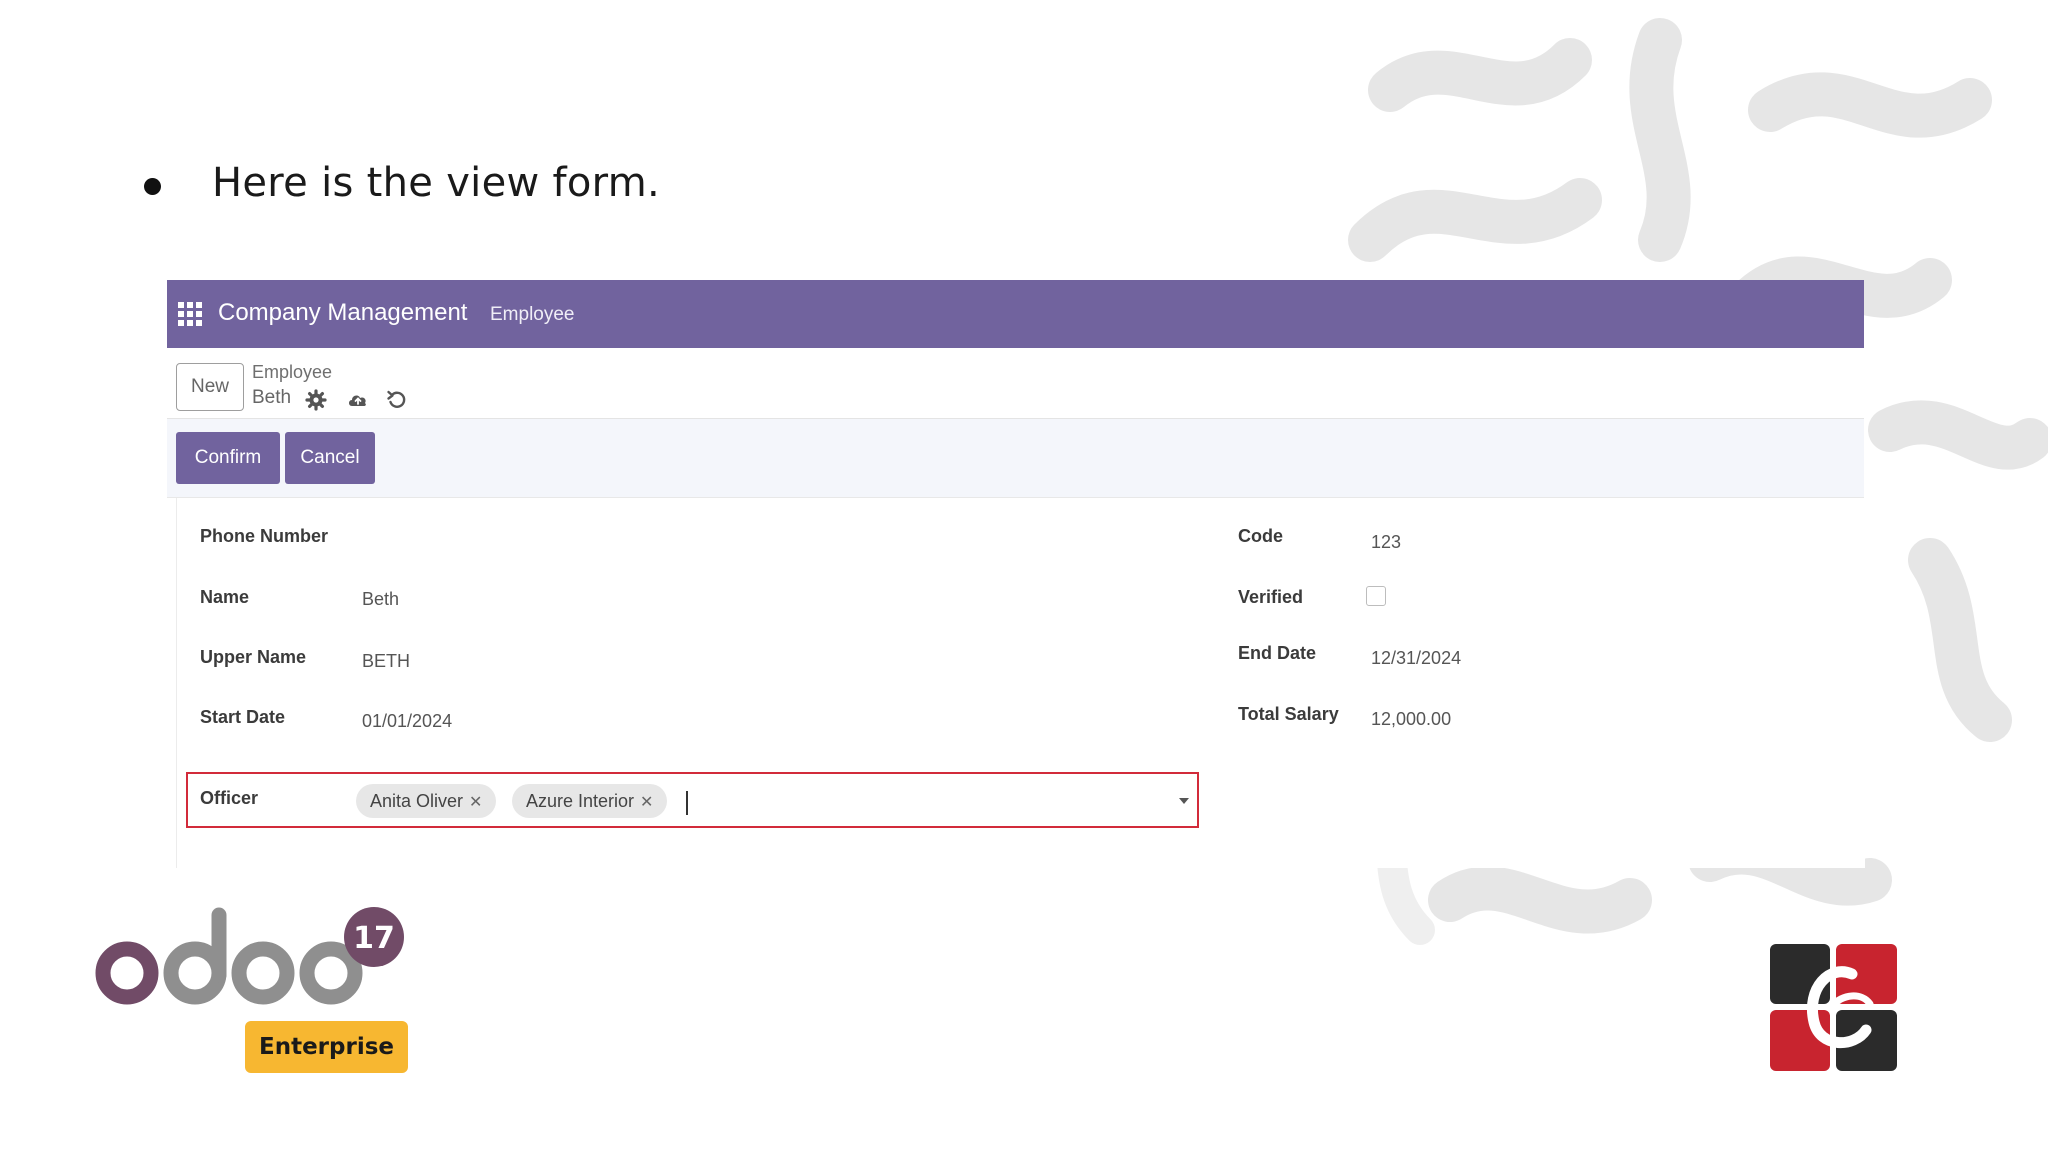  What do you see at coordinates (1015, 458) in the screenshot?
I see `status-bar: Confirm Cancel` at bounding box center [1015, 458].